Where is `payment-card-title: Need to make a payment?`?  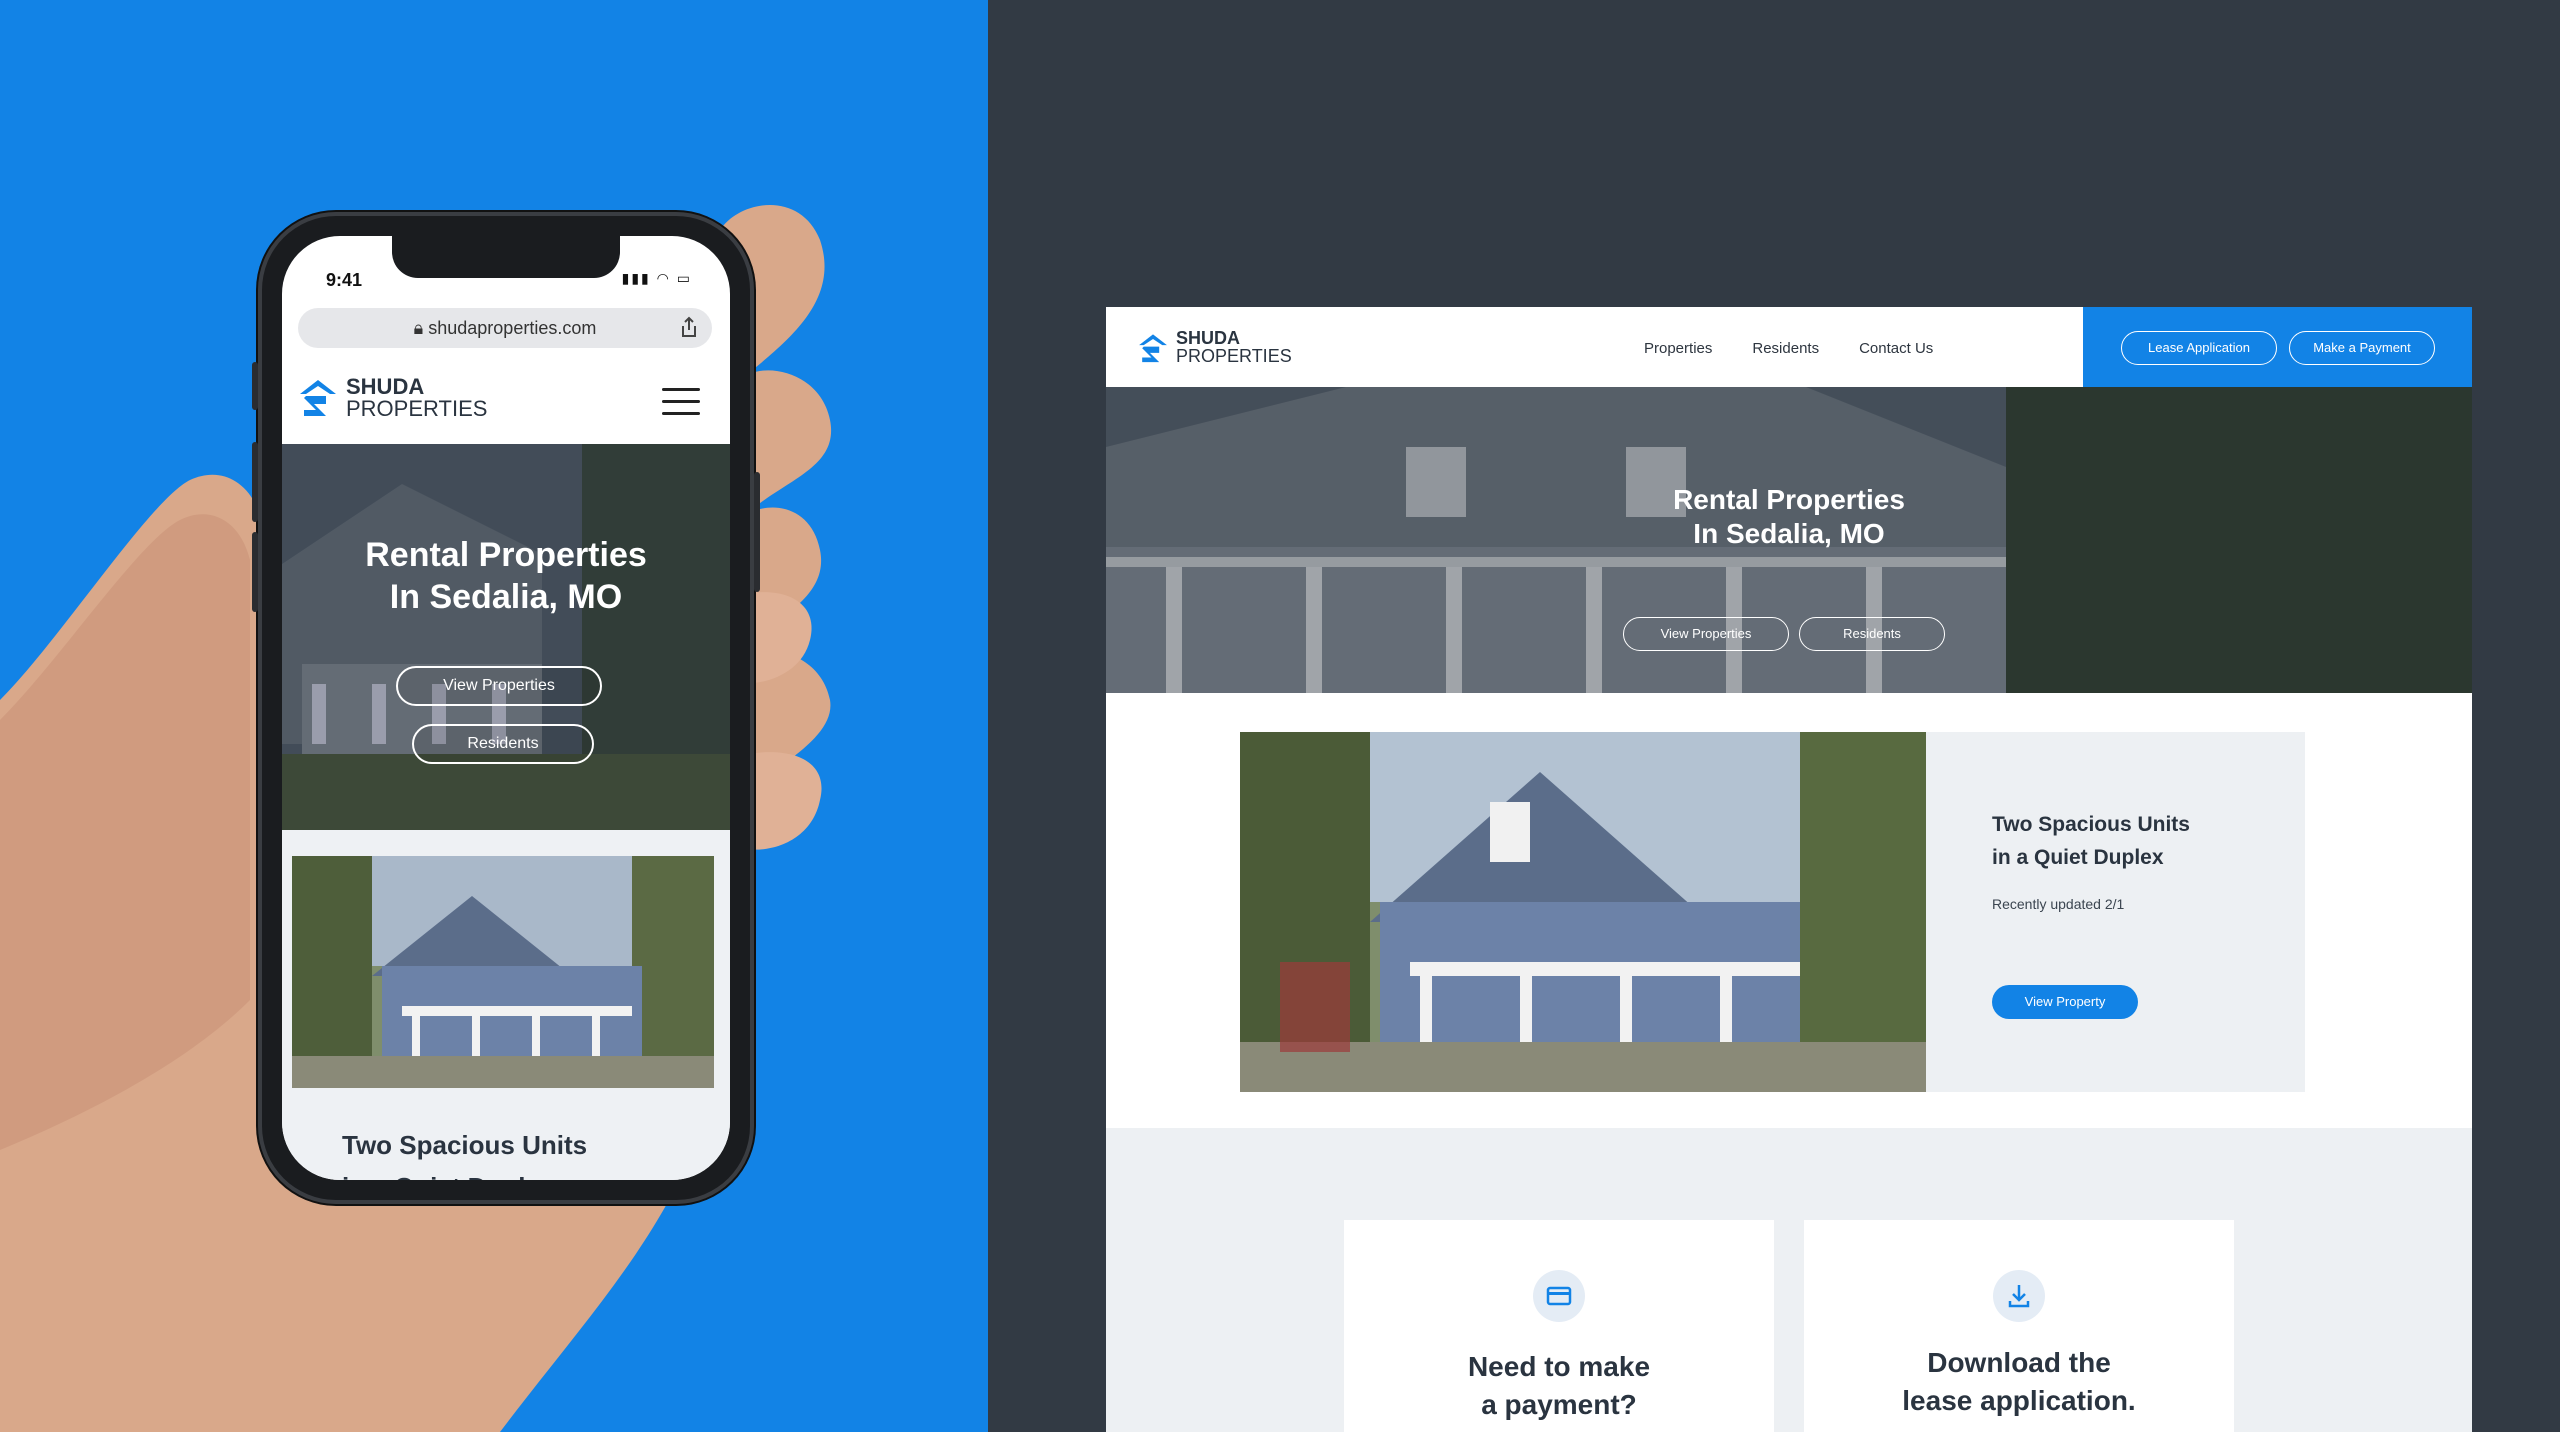 payment-card-title: Need to make a payment? is located at coordinates (1559, 1386).